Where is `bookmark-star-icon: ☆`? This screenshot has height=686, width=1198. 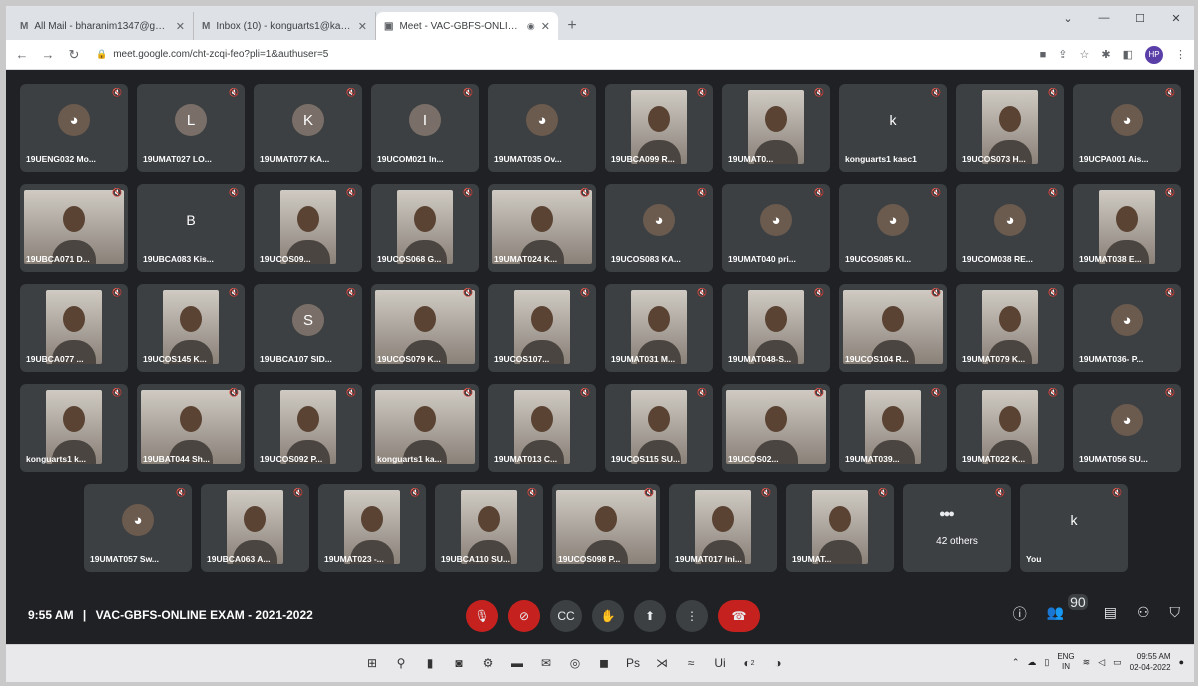
bookmark-star-icon: ☆ is located at coordinates (1085, 54).